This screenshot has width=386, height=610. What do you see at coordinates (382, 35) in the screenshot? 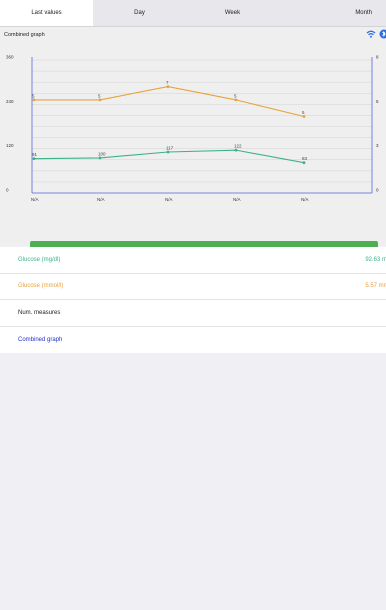
I see `bluetooth-icon` at bounding box center [382, 35].